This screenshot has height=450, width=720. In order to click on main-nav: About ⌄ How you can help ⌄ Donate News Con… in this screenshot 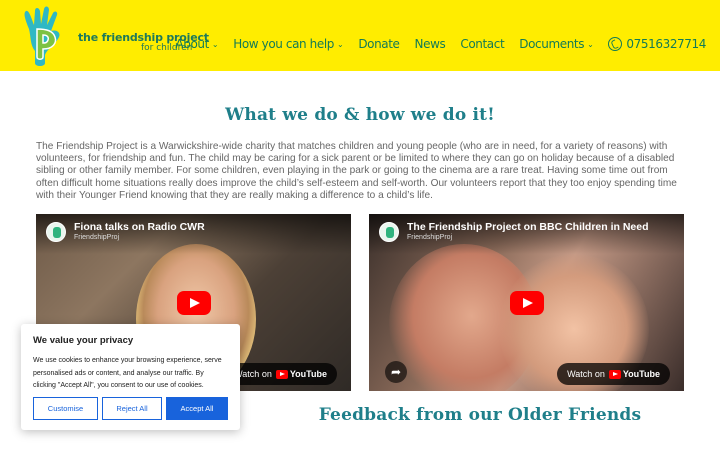, I will do `click(433, 44)`.